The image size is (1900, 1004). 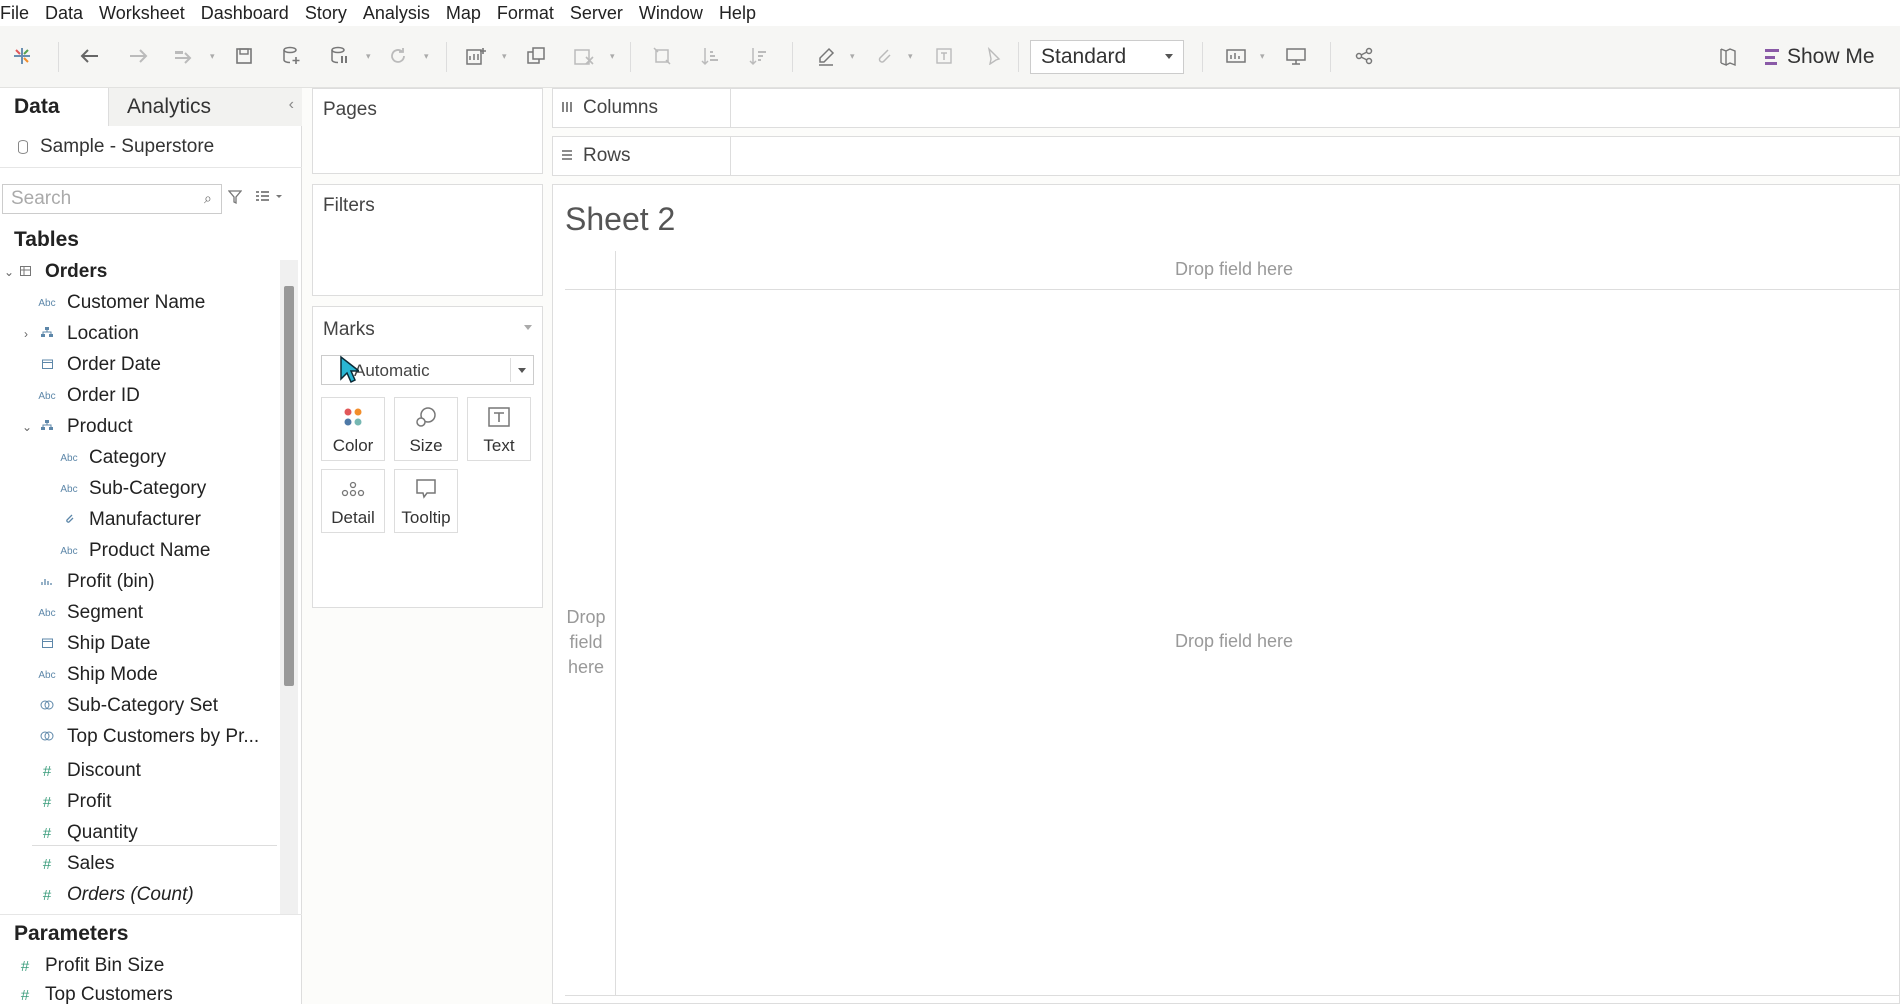 I want to click on color-button: Color, so click(x=353, y=429).